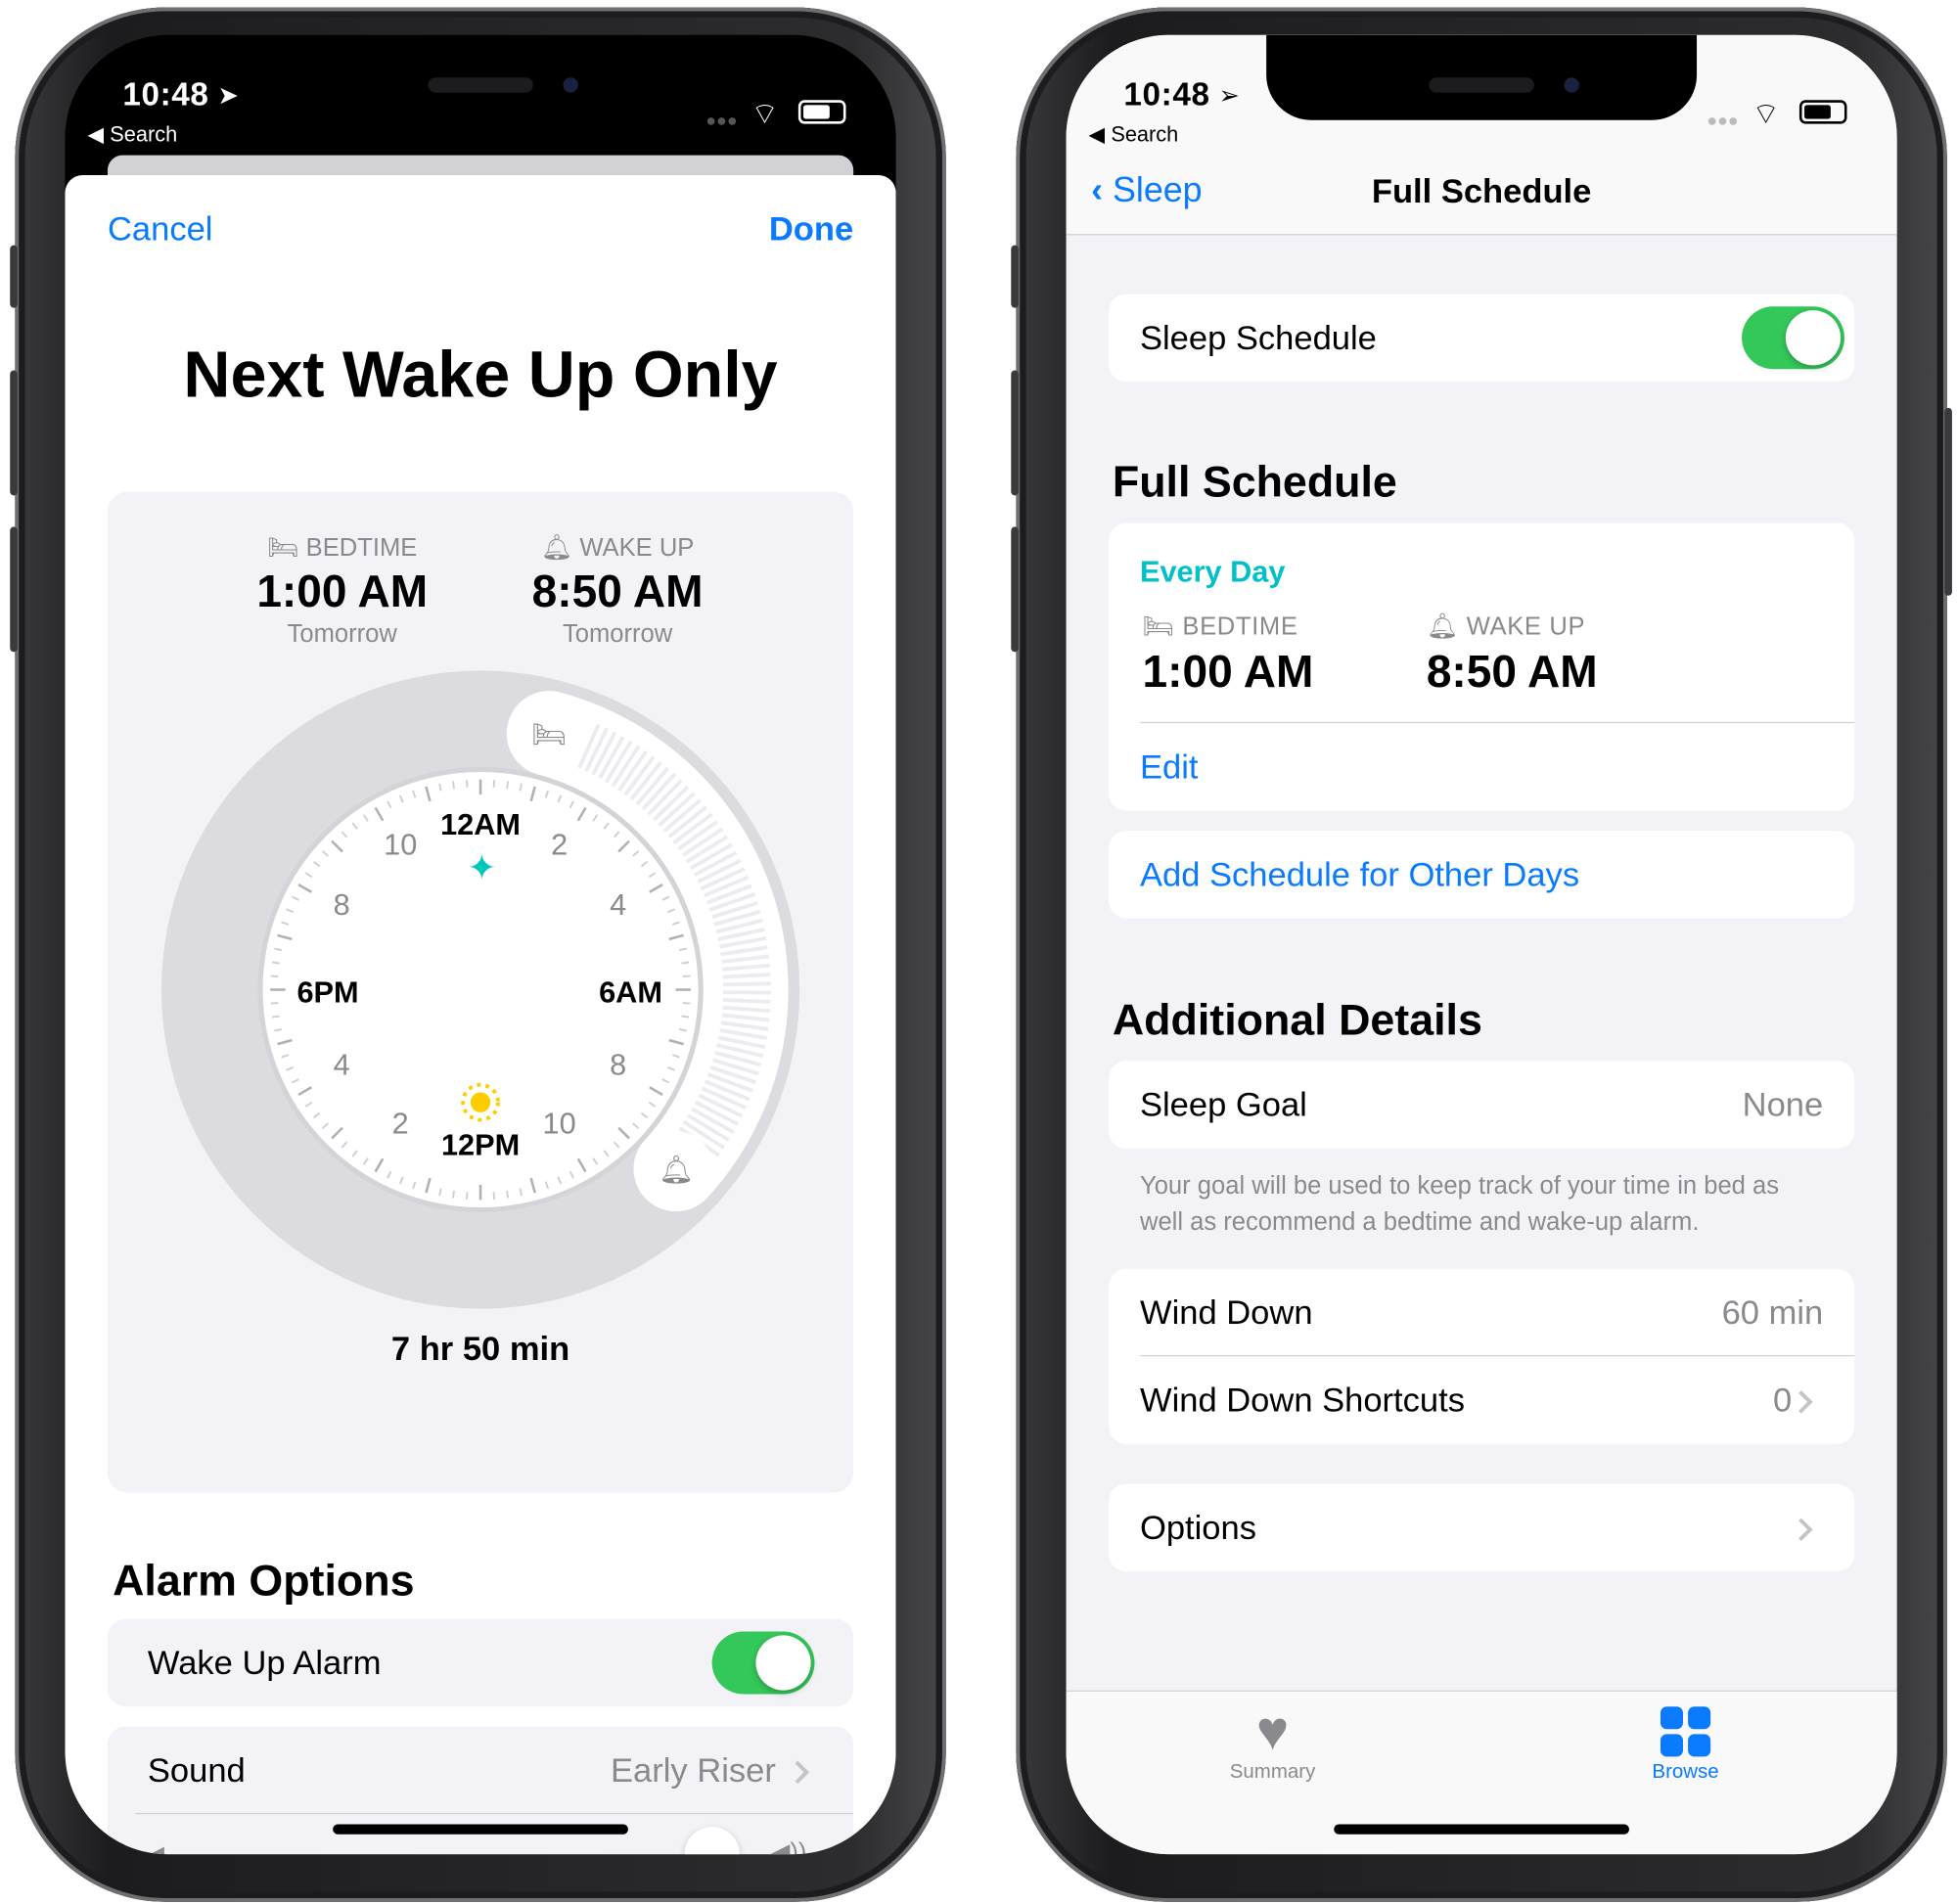 This screenshot has height=1904, width=1957. I want to click on label-6am: 6AM, so click(631, 992).